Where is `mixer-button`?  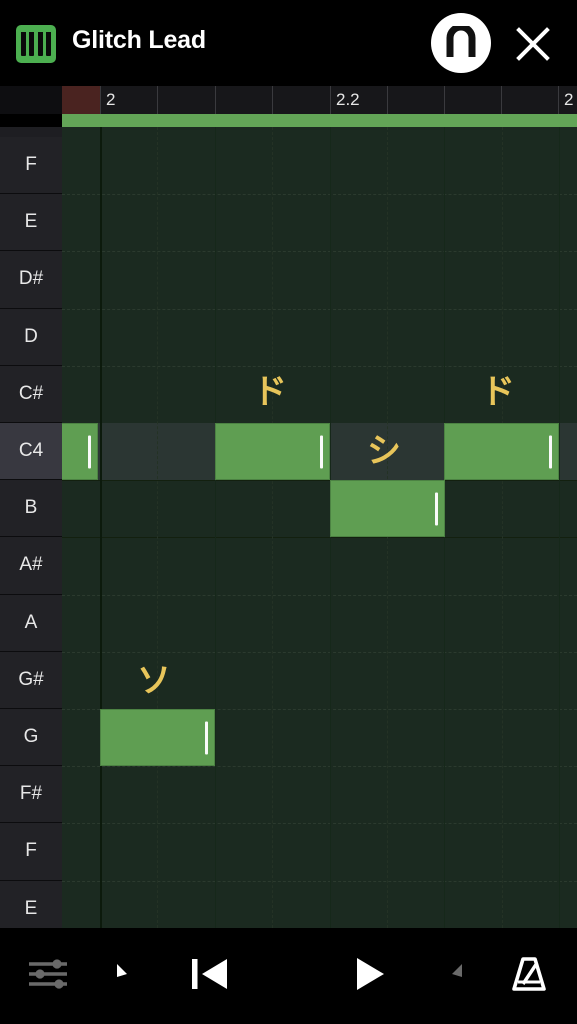 mixer-button is located at coordinates (48, 976).